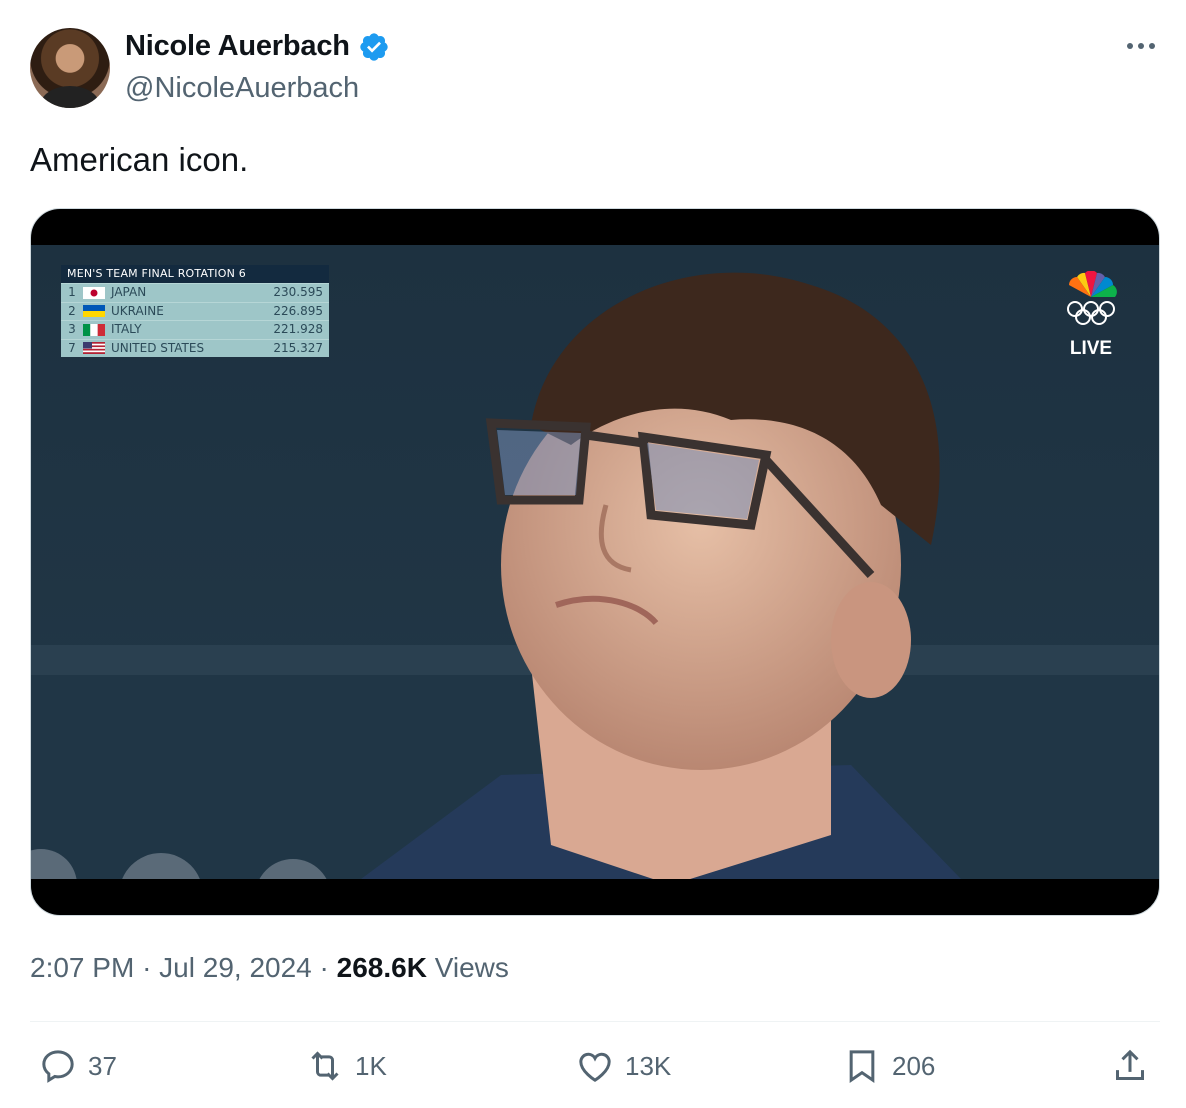 This screenshot has width=1186, height=1108. Describe the element at coordinates (139, 159) in the screenshot. I see `tweet-text: American icon.` at that location.